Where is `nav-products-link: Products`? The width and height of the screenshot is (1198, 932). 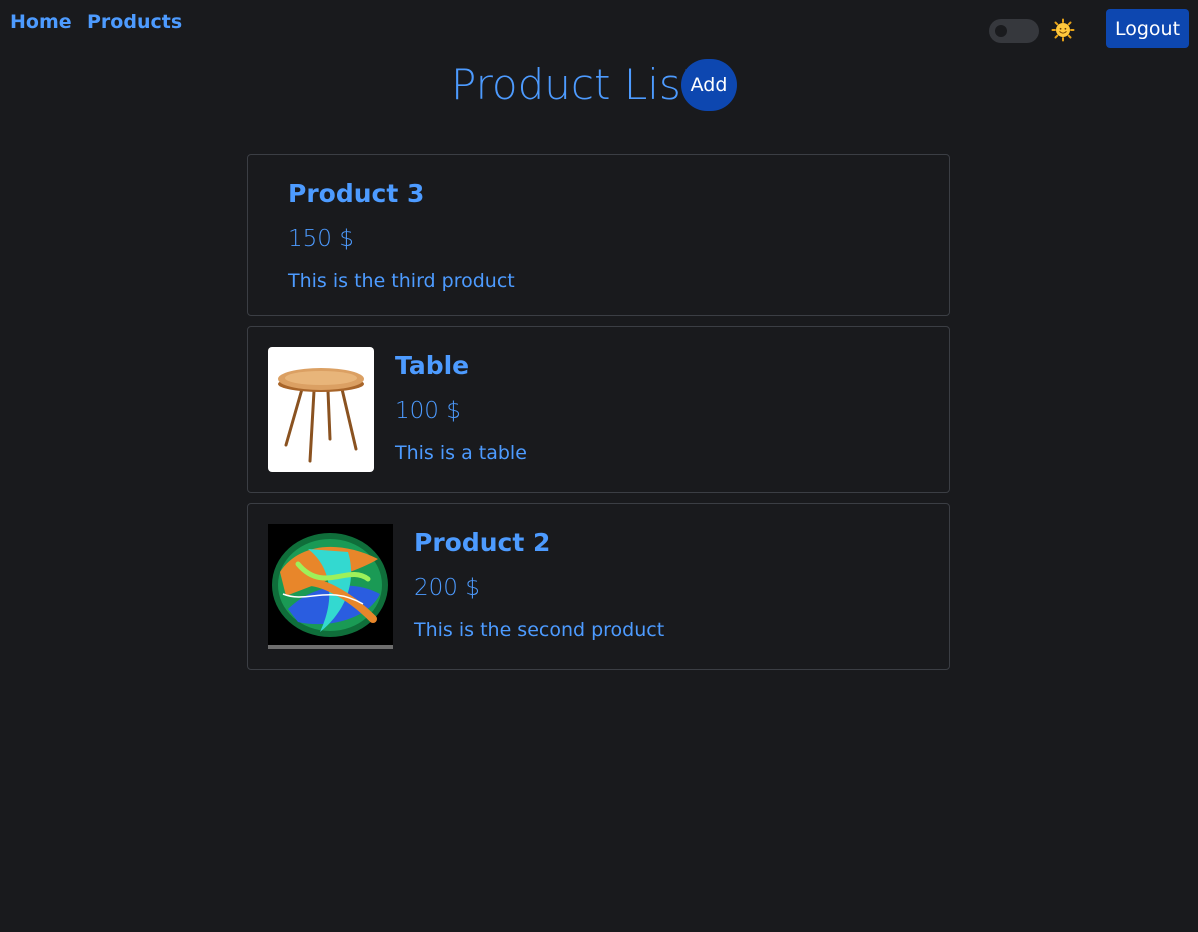 nav-products-link: Products is located at coordinates (134, 22).